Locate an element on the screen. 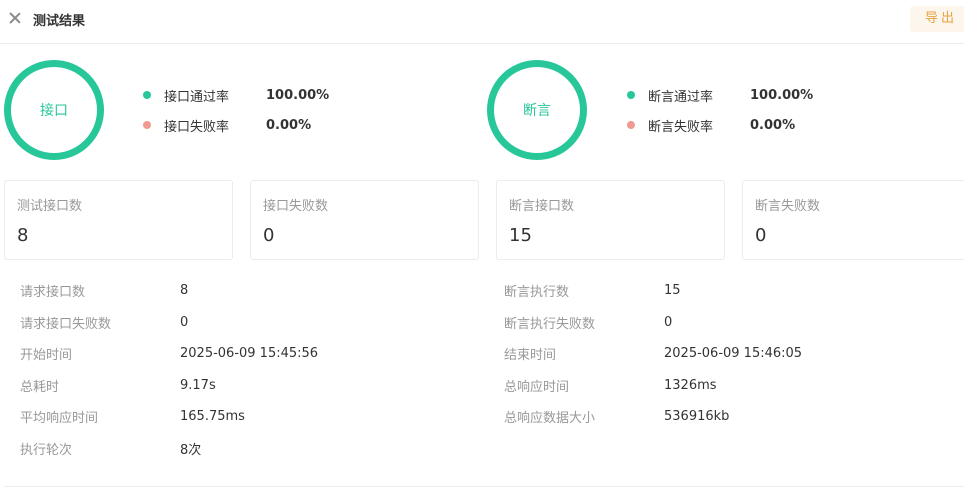 Image resolution: width=964 pixels, height=489 pixels. detail-value: 15 is located at coordinates (672, 290).